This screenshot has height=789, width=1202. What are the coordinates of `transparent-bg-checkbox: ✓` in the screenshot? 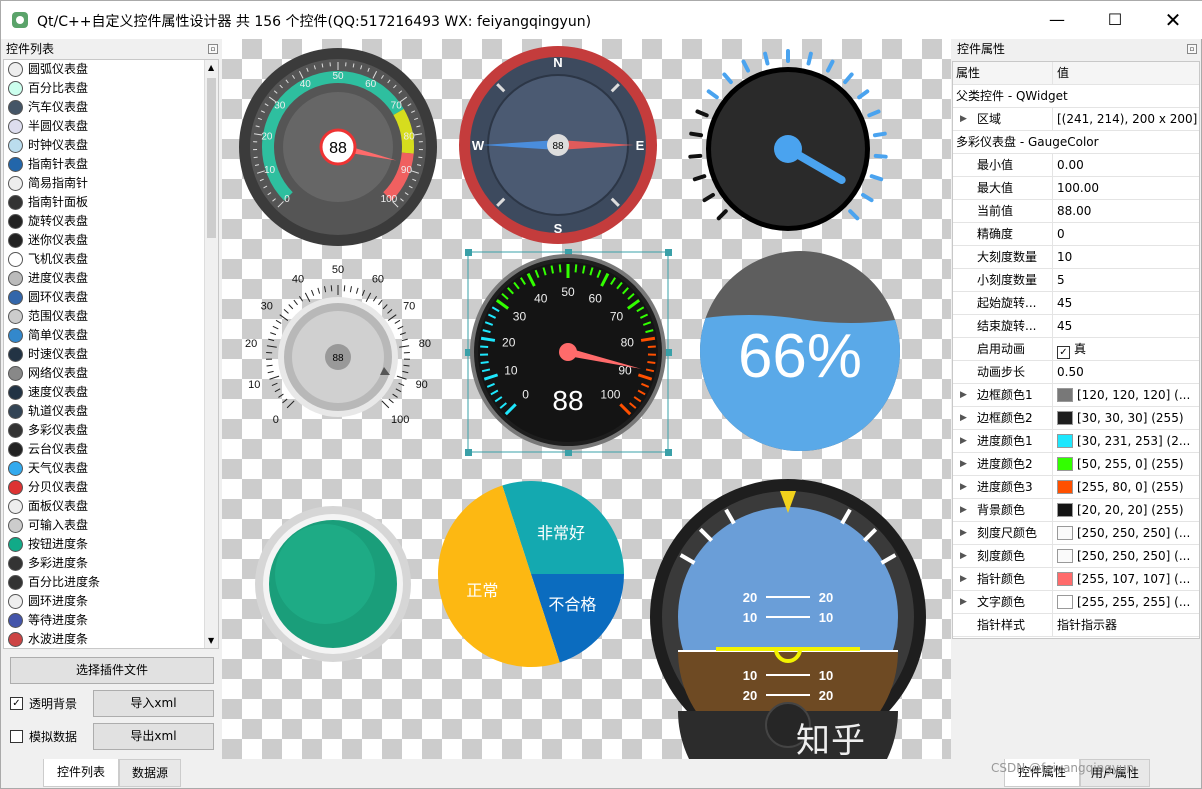 It's located at (16, 703).